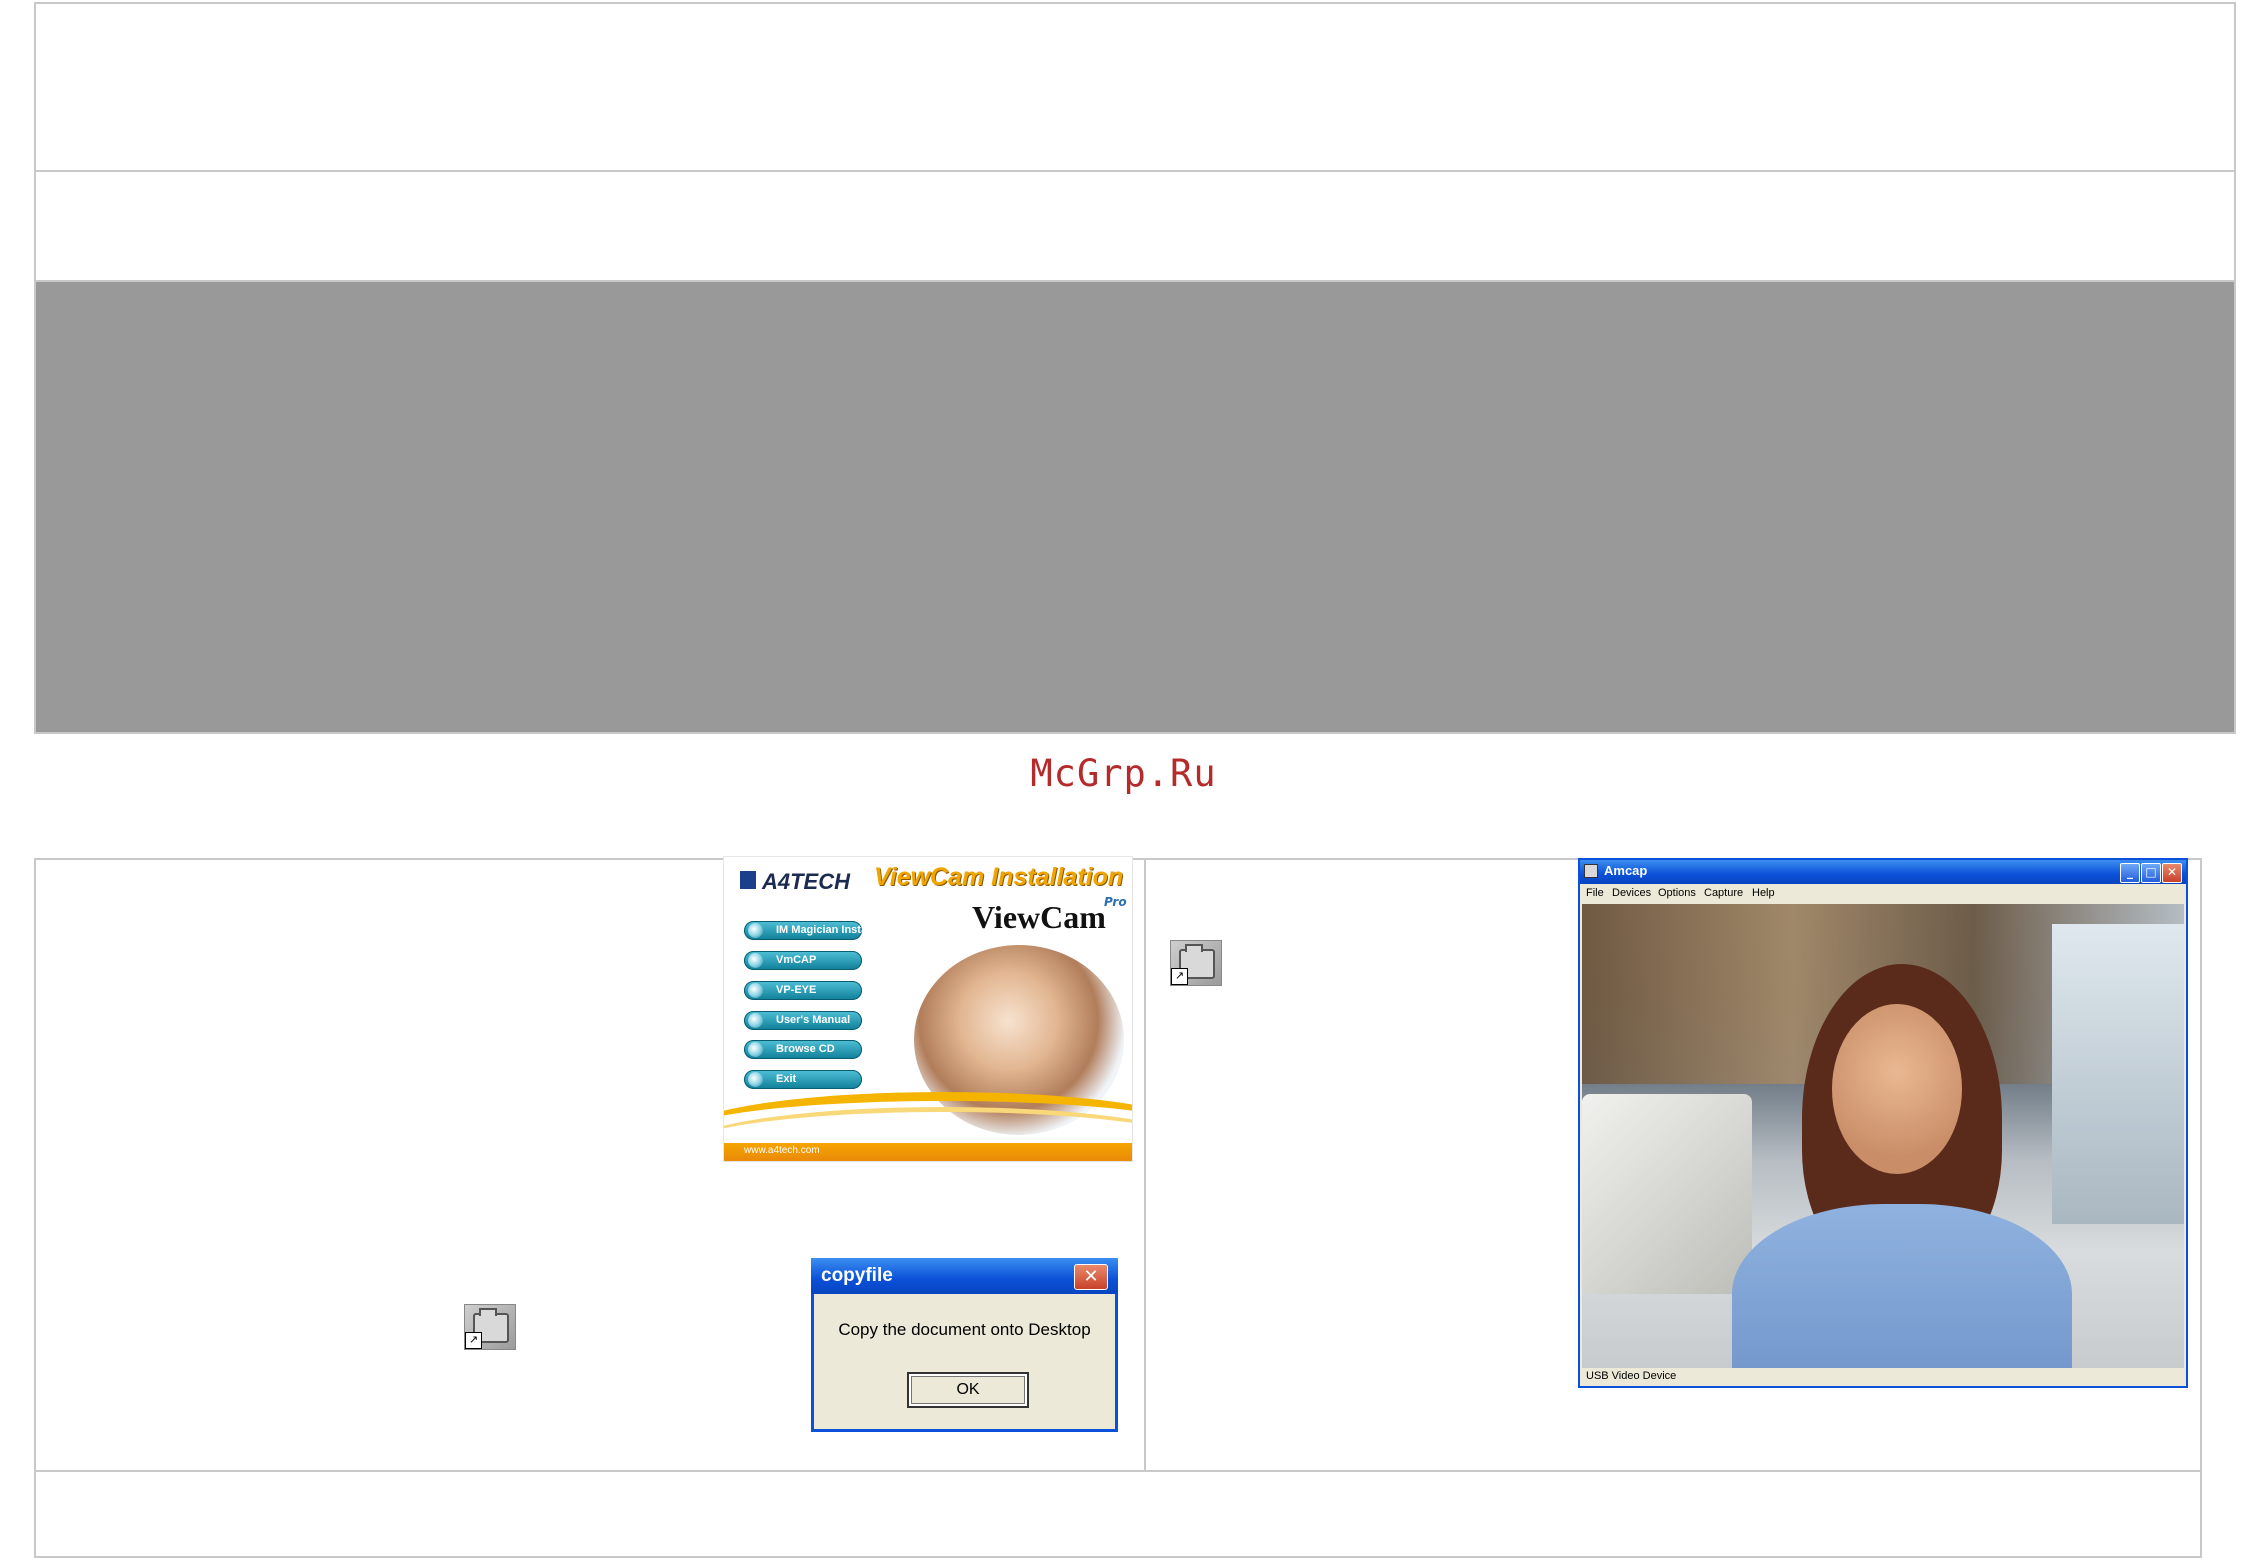  Describe the element at coordinates (803, 1079) in the screenshot. I see `menu-exit-button: Exit` at that location.